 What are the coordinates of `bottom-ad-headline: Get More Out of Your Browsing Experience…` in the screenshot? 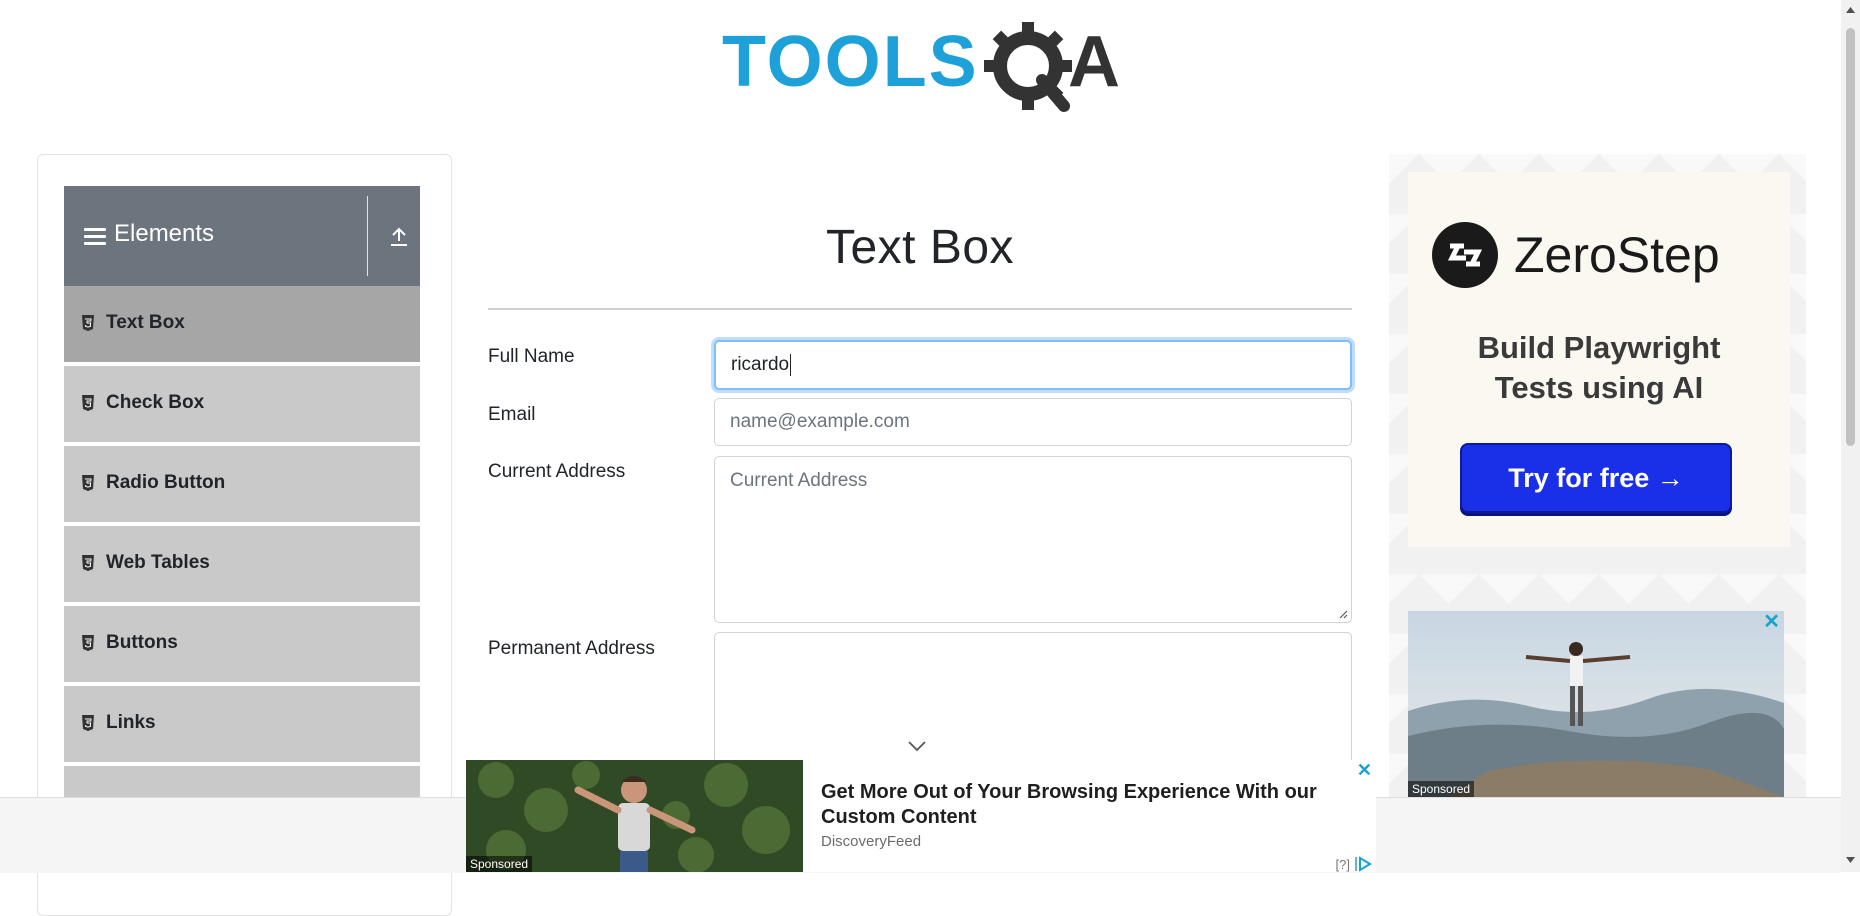 It's located at (1081, 805).